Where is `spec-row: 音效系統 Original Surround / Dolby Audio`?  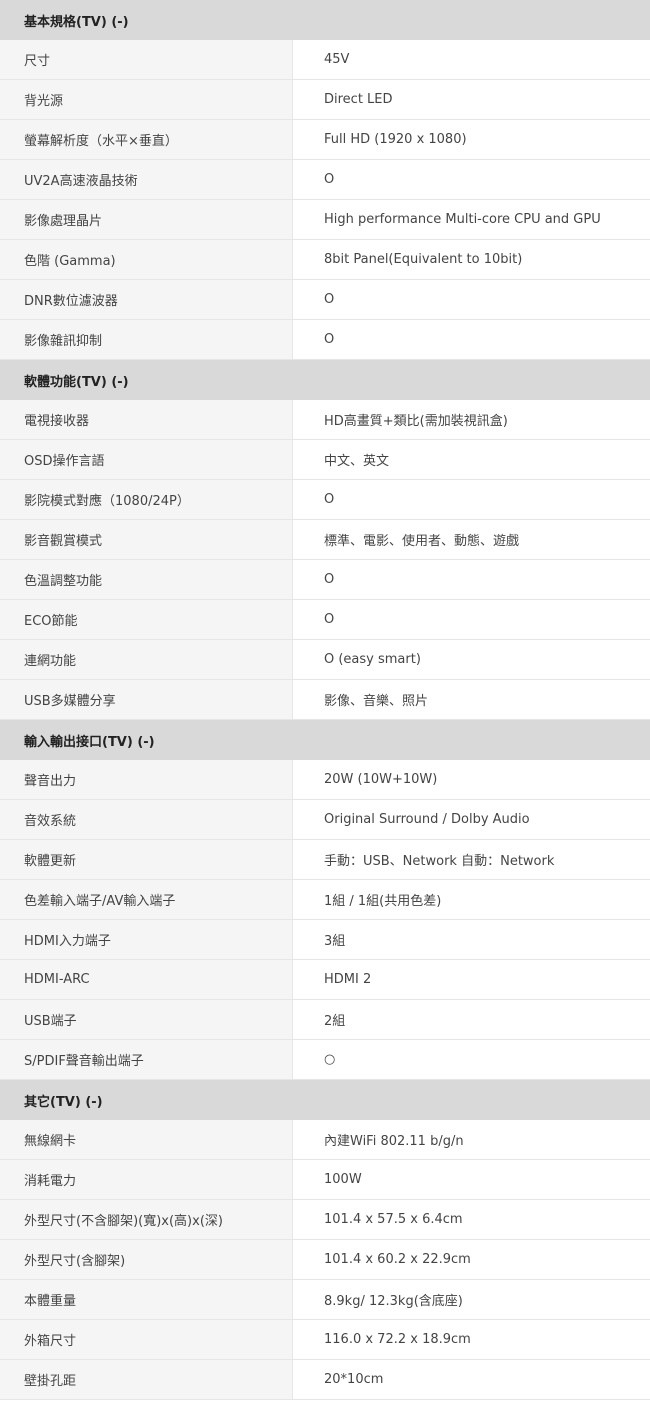 spec-row: 音效系統 Original Surround / Dolby Audio is located at coordinates (325, 820).